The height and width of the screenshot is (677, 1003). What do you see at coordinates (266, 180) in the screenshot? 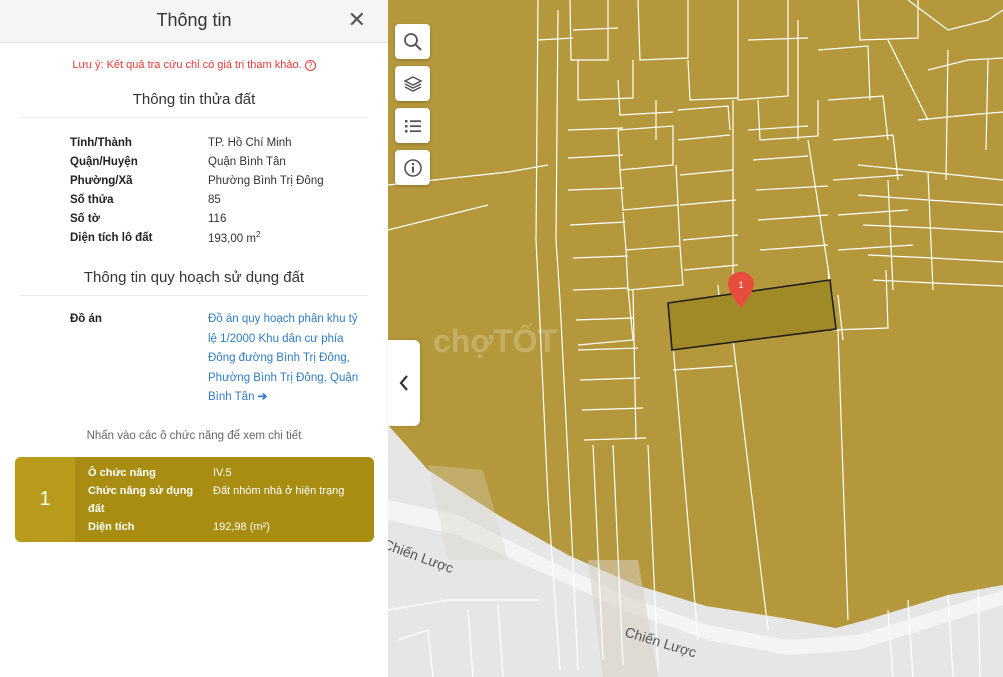
I see `row-value: Phường Bình Trị Đông` at bounding box center [266, 180].